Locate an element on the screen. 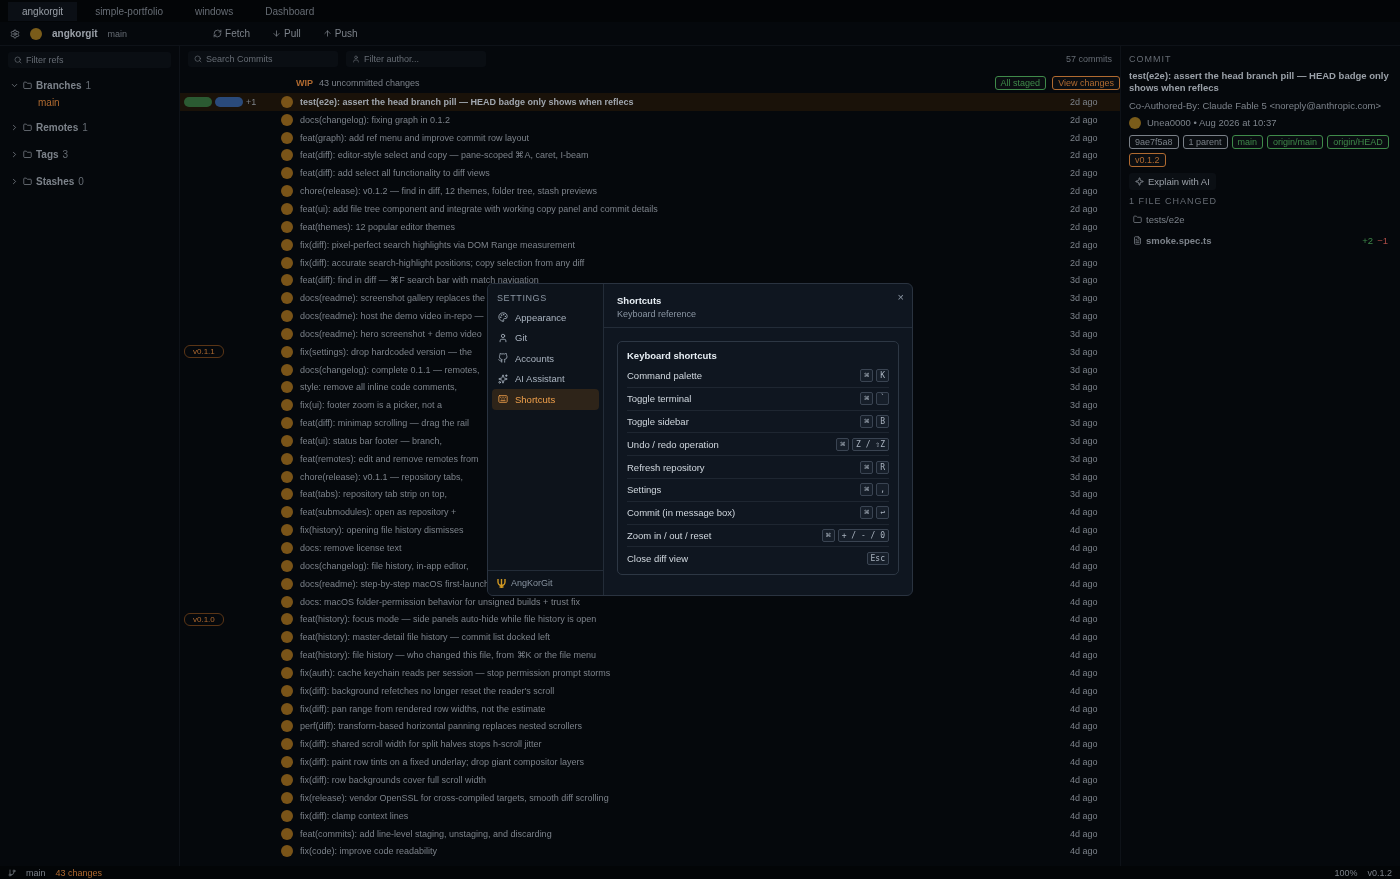  filter-field: Filter refs is located at coordinates (89, 60).